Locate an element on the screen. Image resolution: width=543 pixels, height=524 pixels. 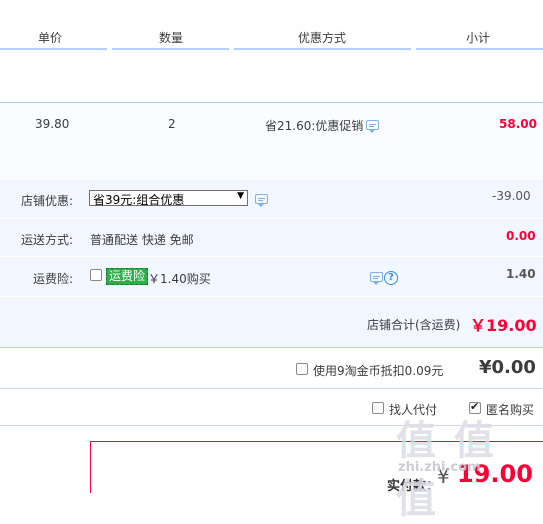
coins-row: 使用9淘金币抵扣0.09元 ¥0.00 is located at coordinates (271, 368).